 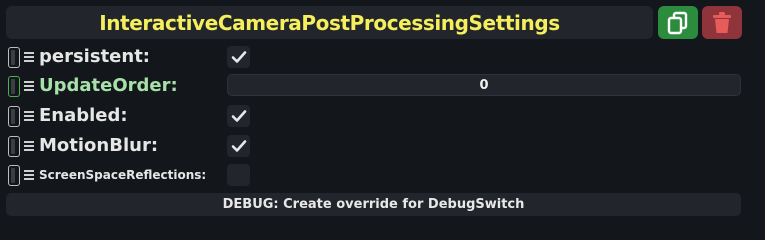 What do you see at coordinates (238, 175) in the screenshot?
I see `screen-space-reflections-checkbox` at bounding box center [238, 175].